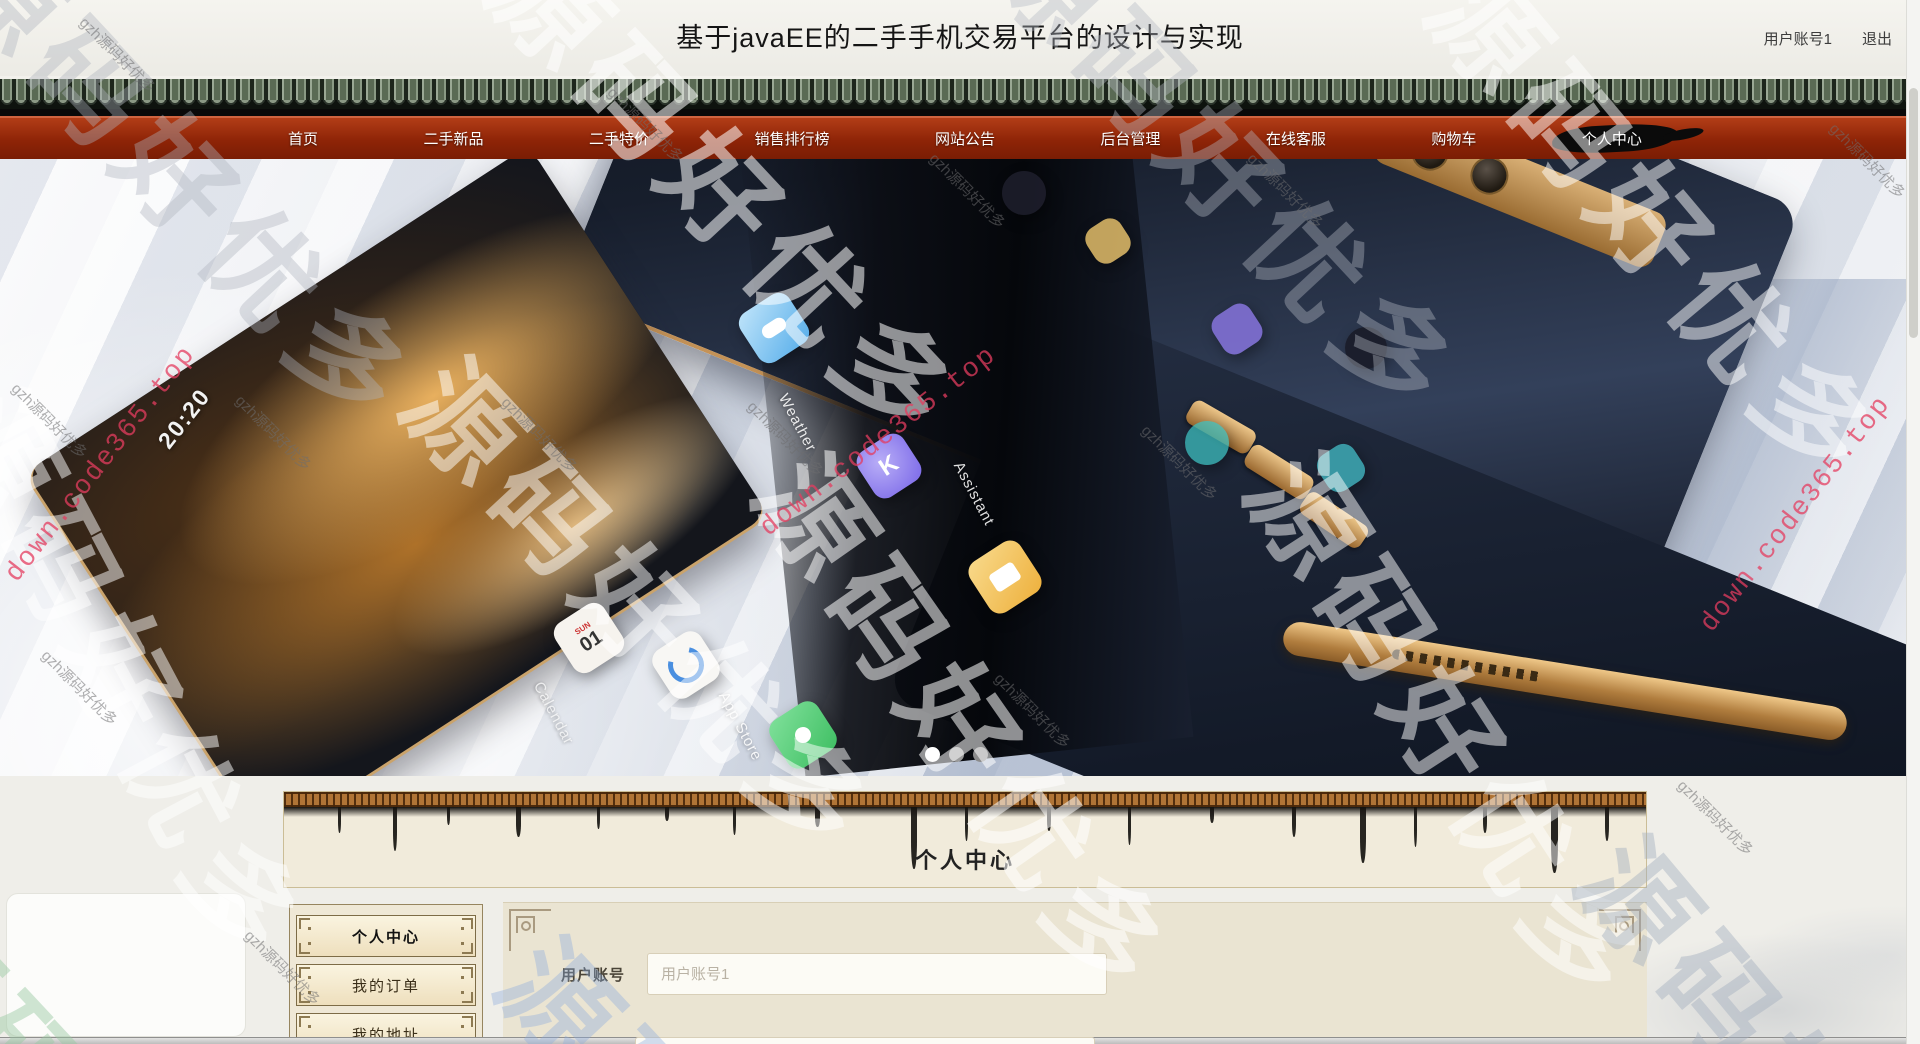 Image resolution: width=1920 pixels, height=1044 pixels. I want to click on channel-watermark: gzh源码好优多, so click(1715, 818).